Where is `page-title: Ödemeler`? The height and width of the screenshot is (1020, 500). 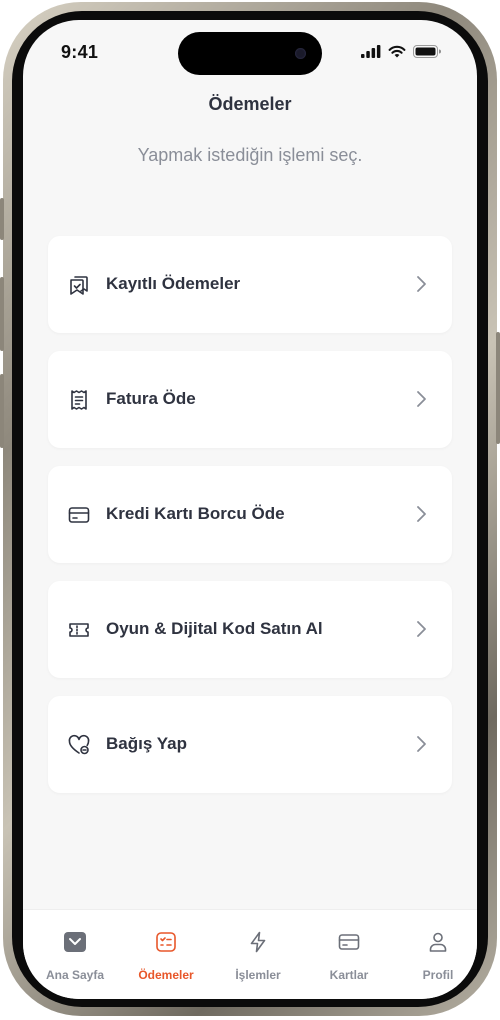 page-title: Ödemeler is located at coordinates (250, 104).